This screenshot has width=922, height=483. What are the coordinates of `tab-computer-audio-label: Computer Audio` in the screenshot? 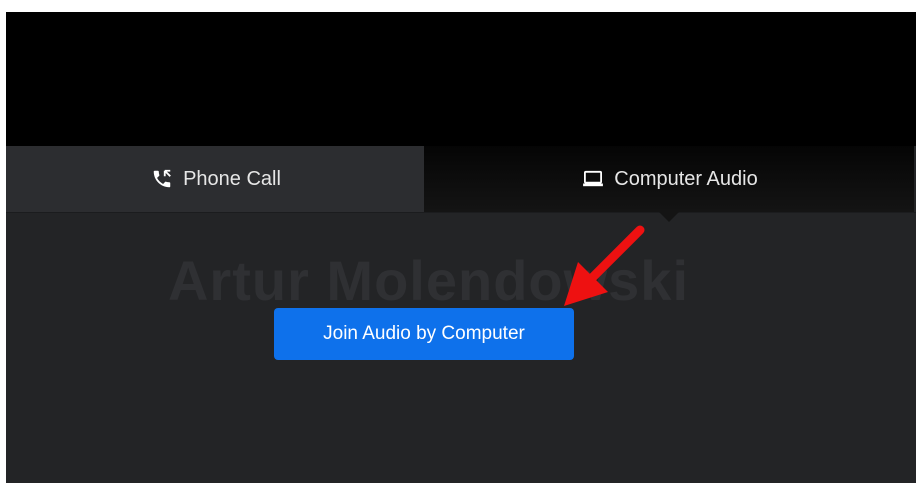 It's located at (686, 178).